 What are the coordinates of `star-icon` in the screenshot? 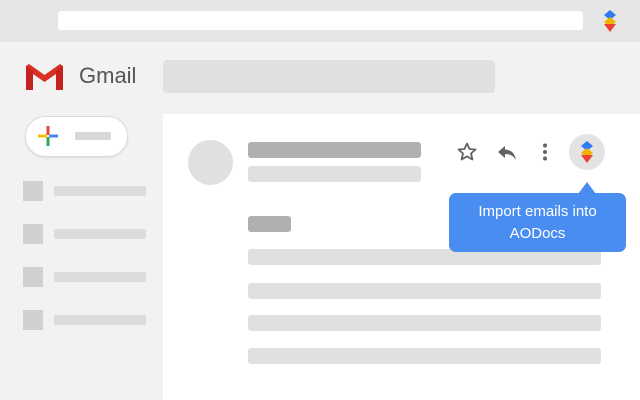 It's located at (467, 152).